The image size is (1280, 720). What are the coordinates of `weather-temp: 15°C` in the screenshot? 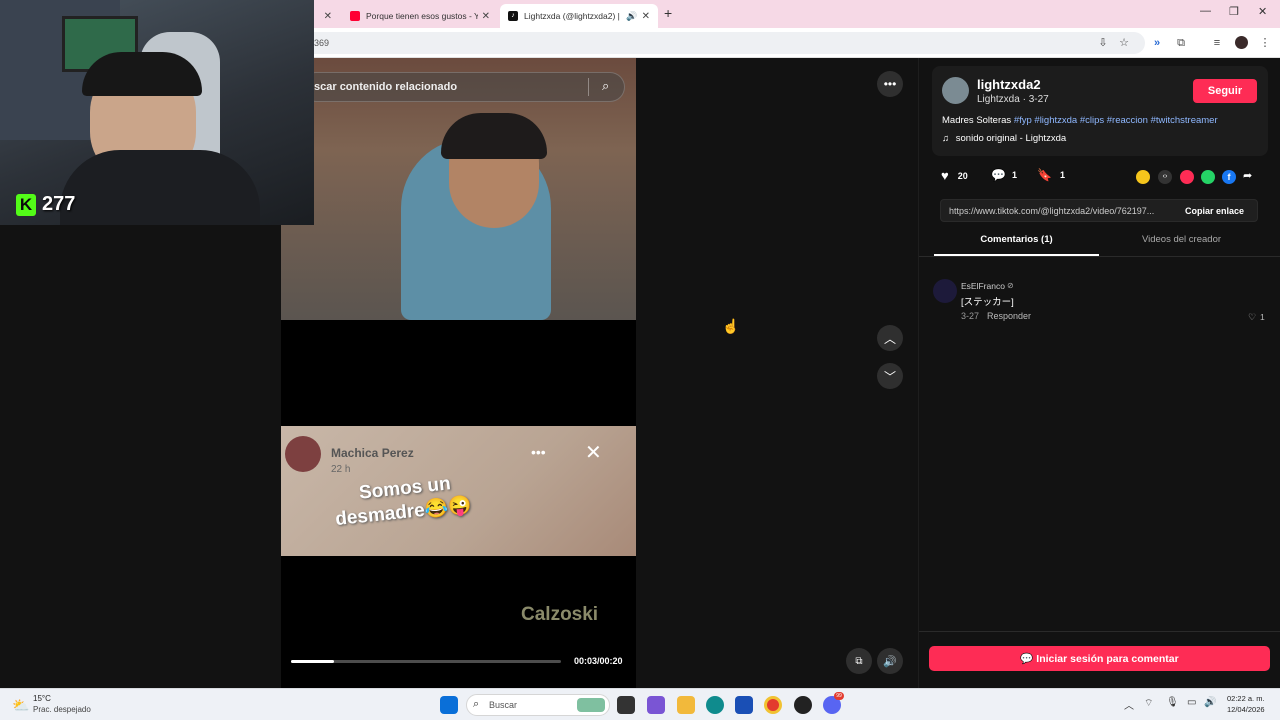 It's located at (42, 698).